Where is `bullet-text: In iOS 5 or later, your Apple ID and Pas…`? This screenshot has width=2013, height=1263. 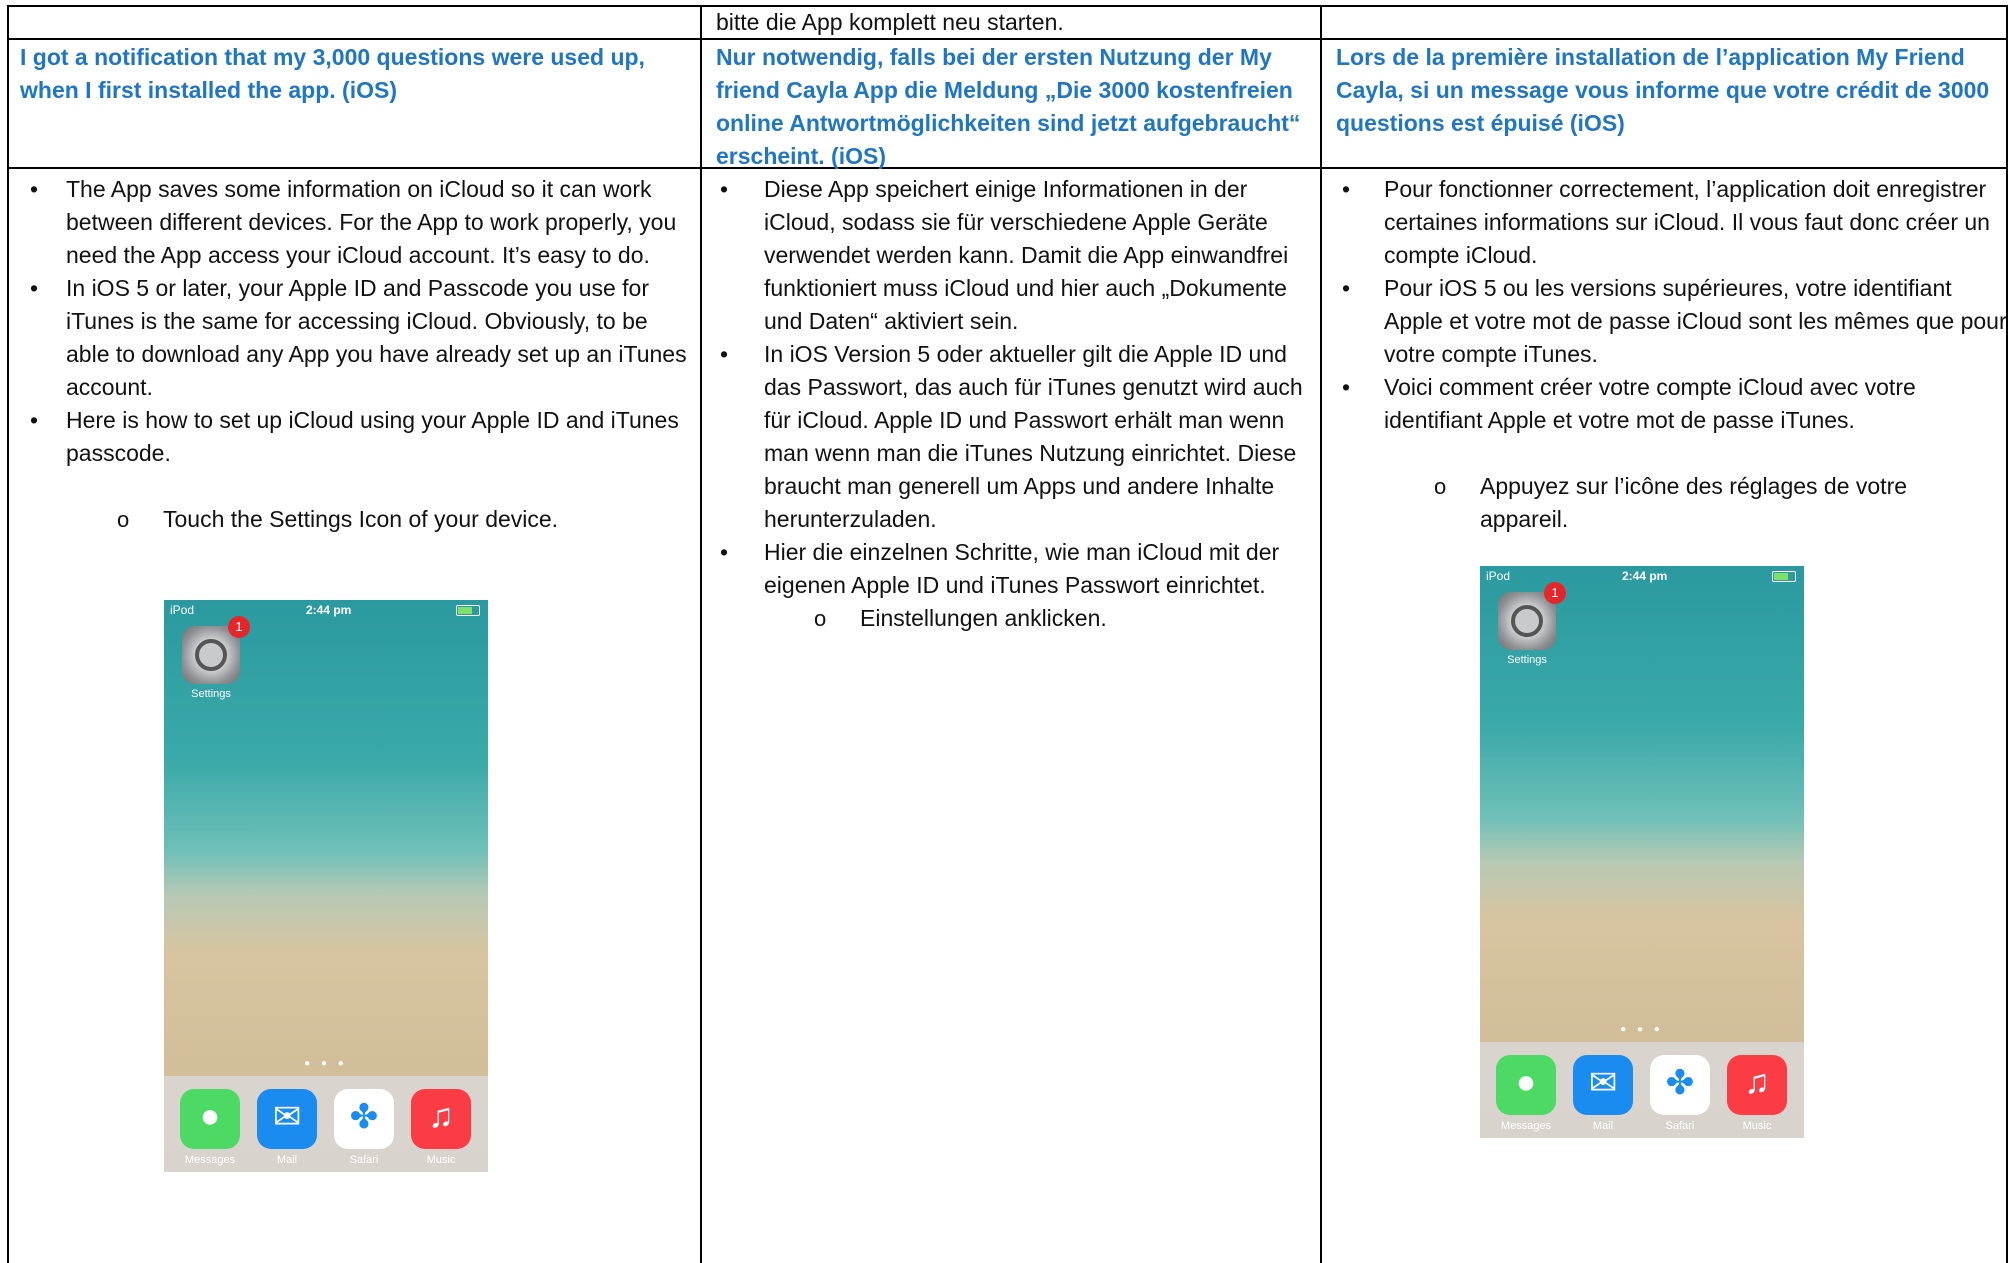
bullet-text: In iOS 5 or later, your Apple ID and Pas… is located at coordinates (376, 337).